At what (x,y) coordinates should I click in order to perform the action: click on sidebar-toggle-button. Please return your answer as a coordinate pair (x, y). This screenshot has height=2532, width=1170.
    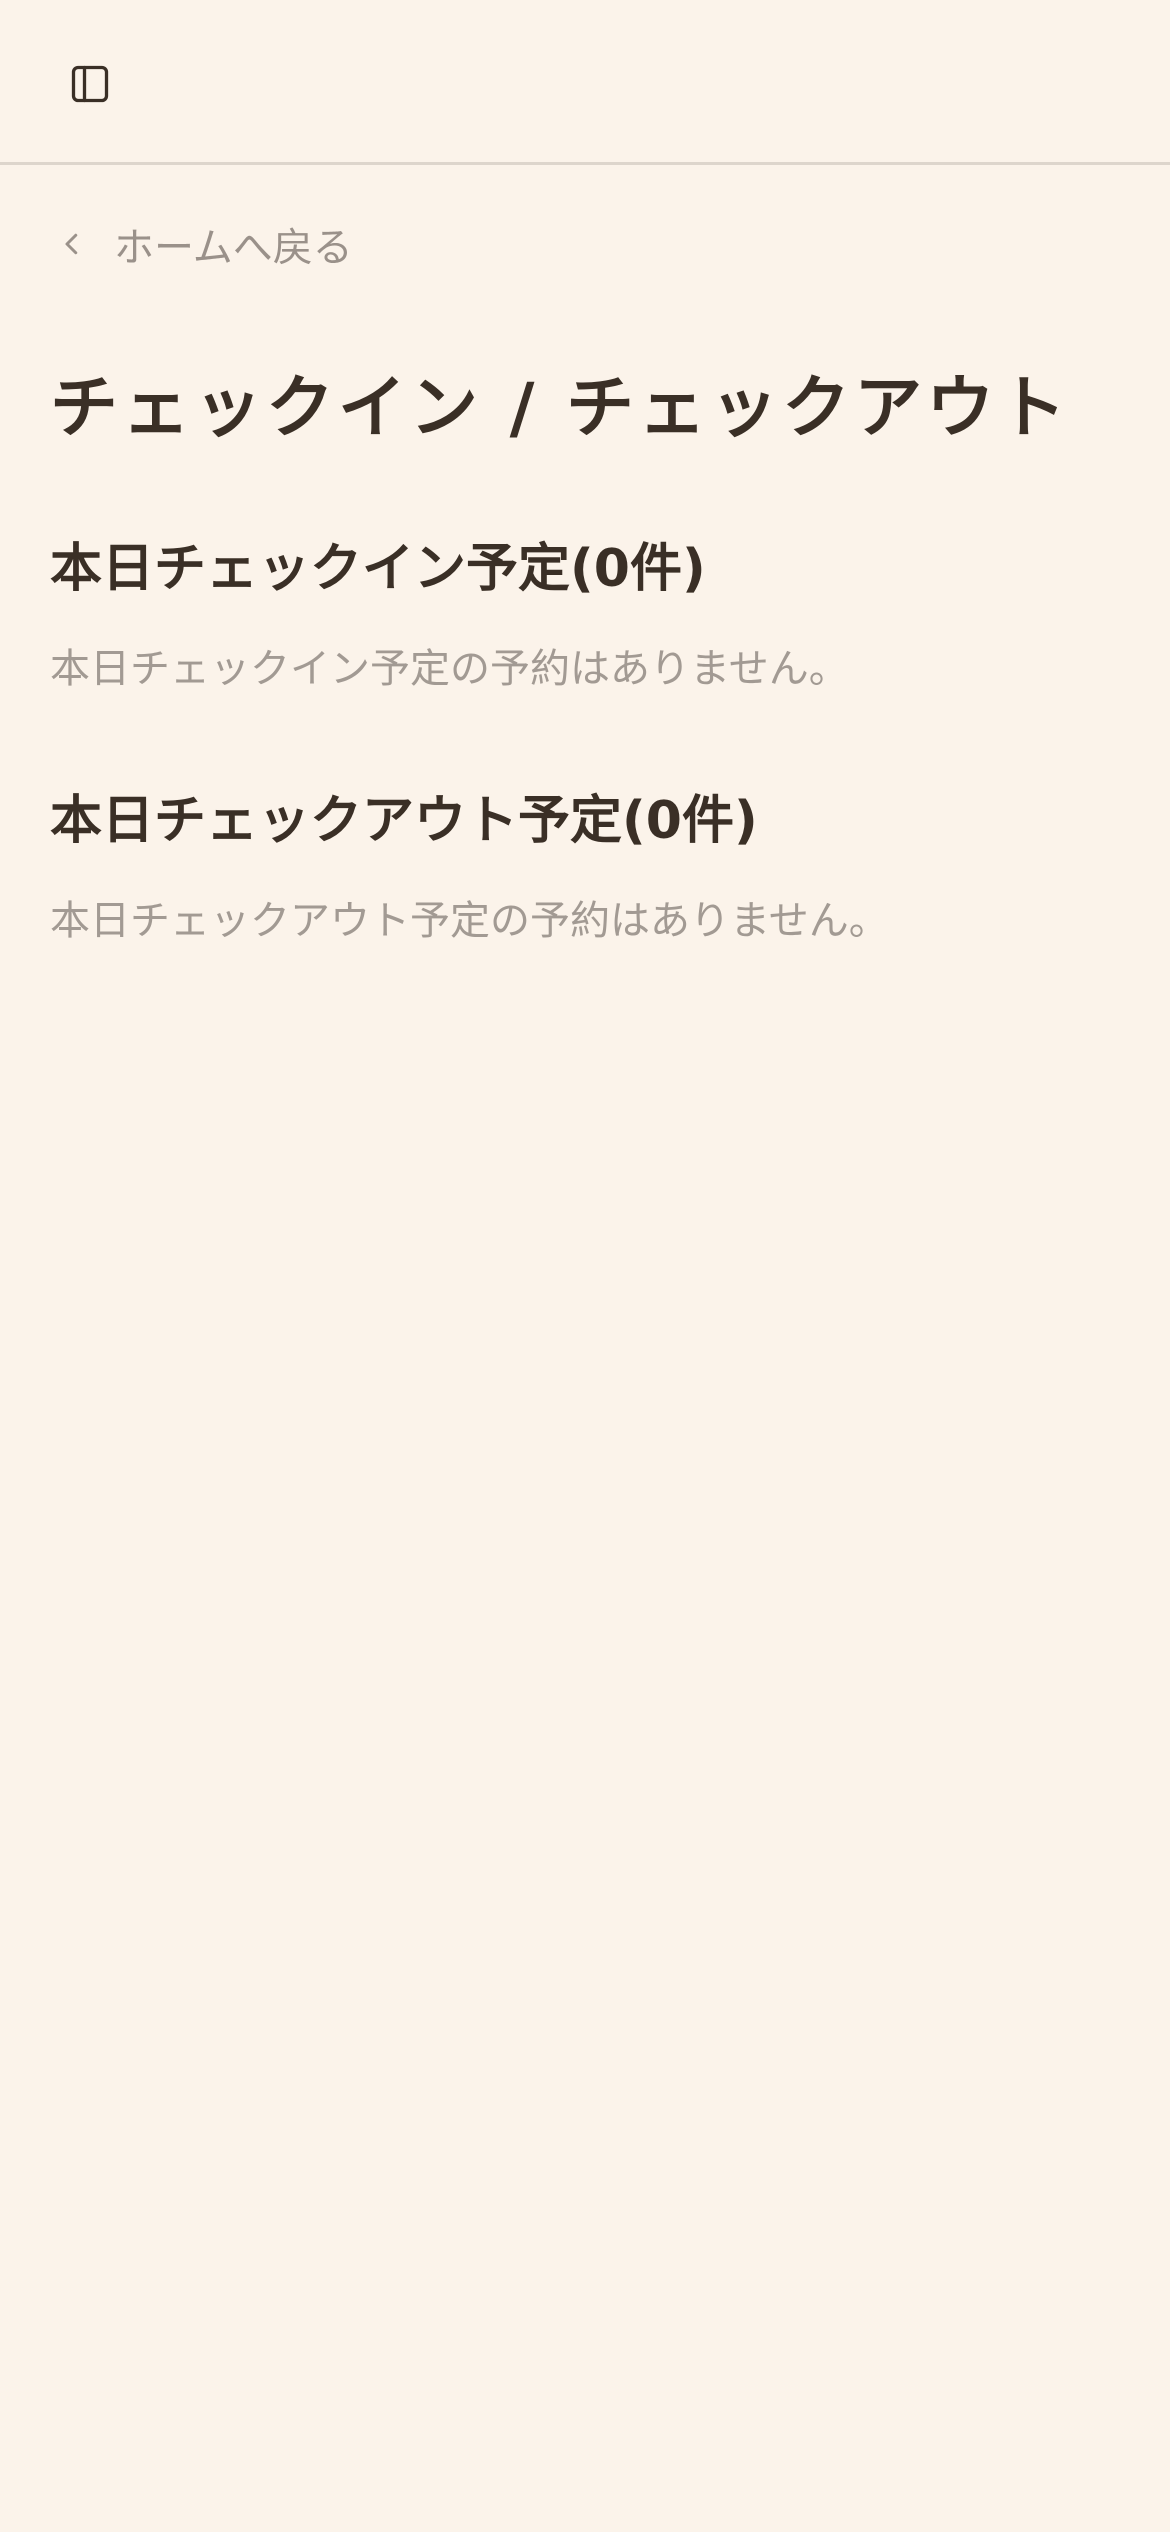
    Looking at the image, I should click on (90, 84).